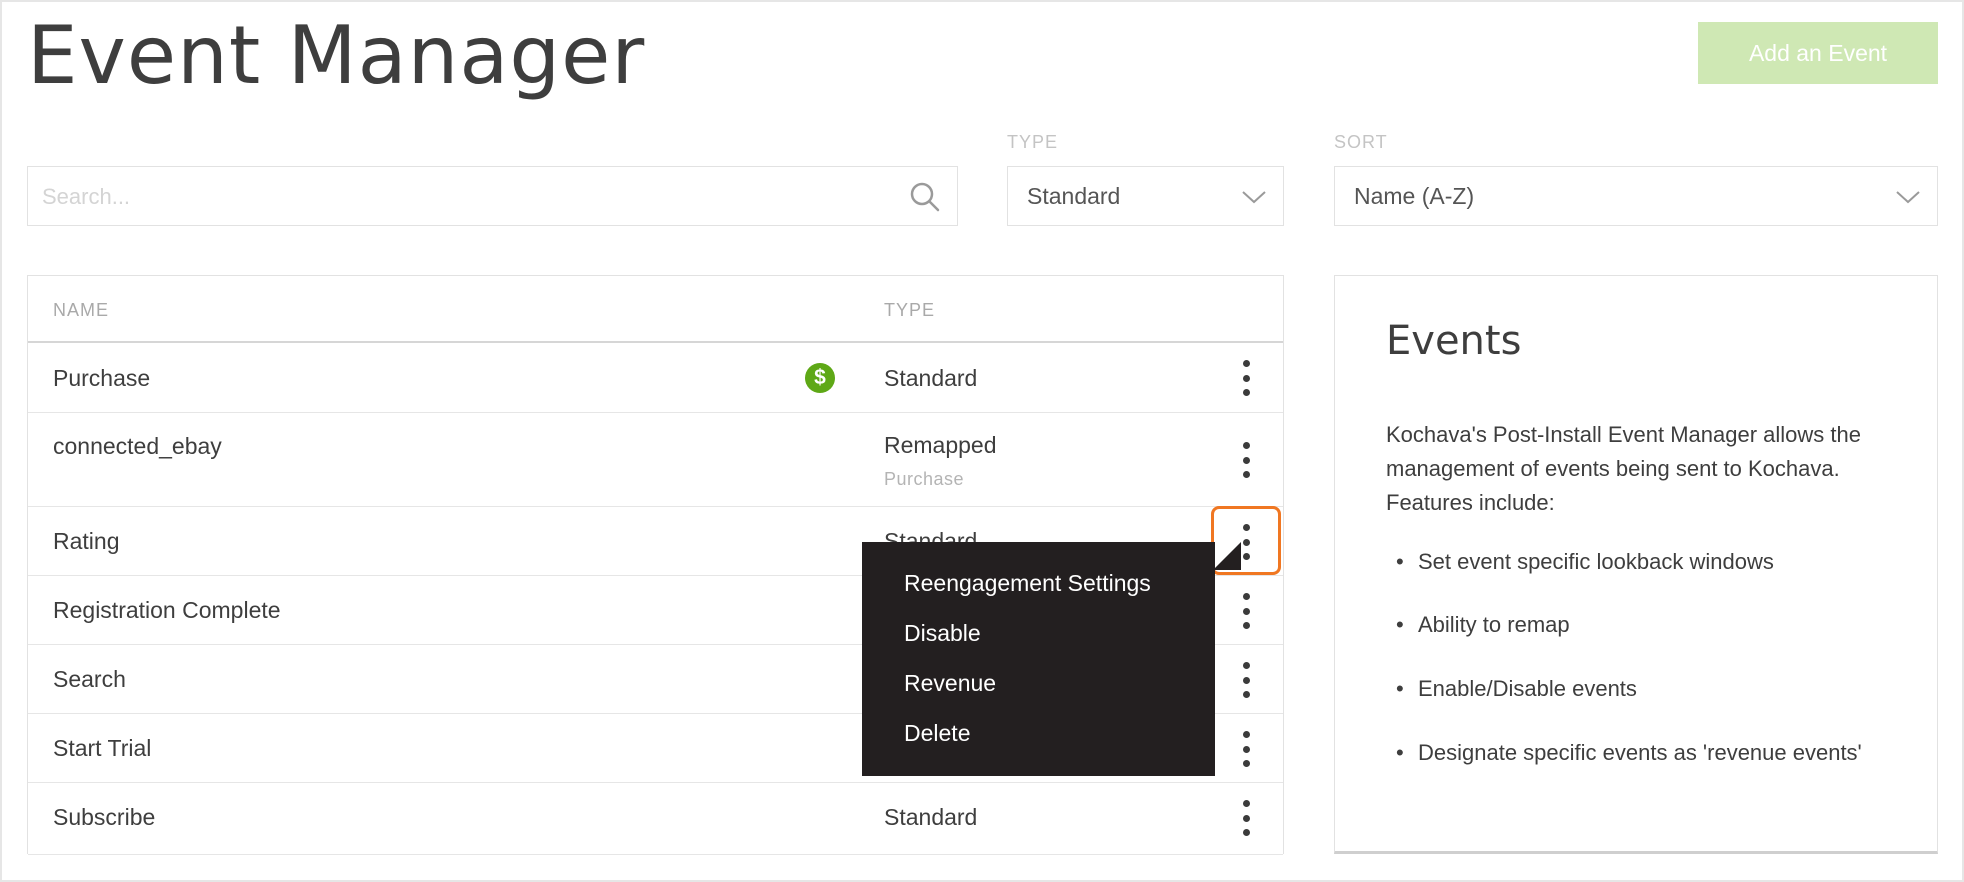 Image resolution: width=1964 pixels, height=882 pixels. I want to click on event-subtype: Purchase, so click(924, 479).